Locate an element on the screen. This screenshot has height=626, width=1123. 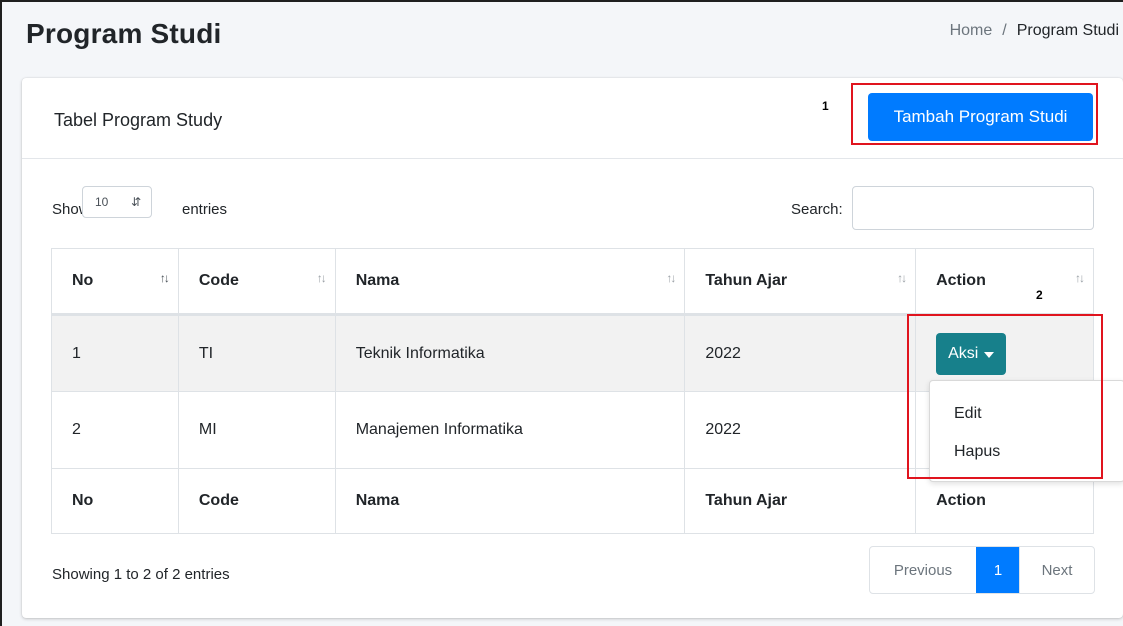
breadcrumb-home-link: Home is located at coordinates (971, 31).